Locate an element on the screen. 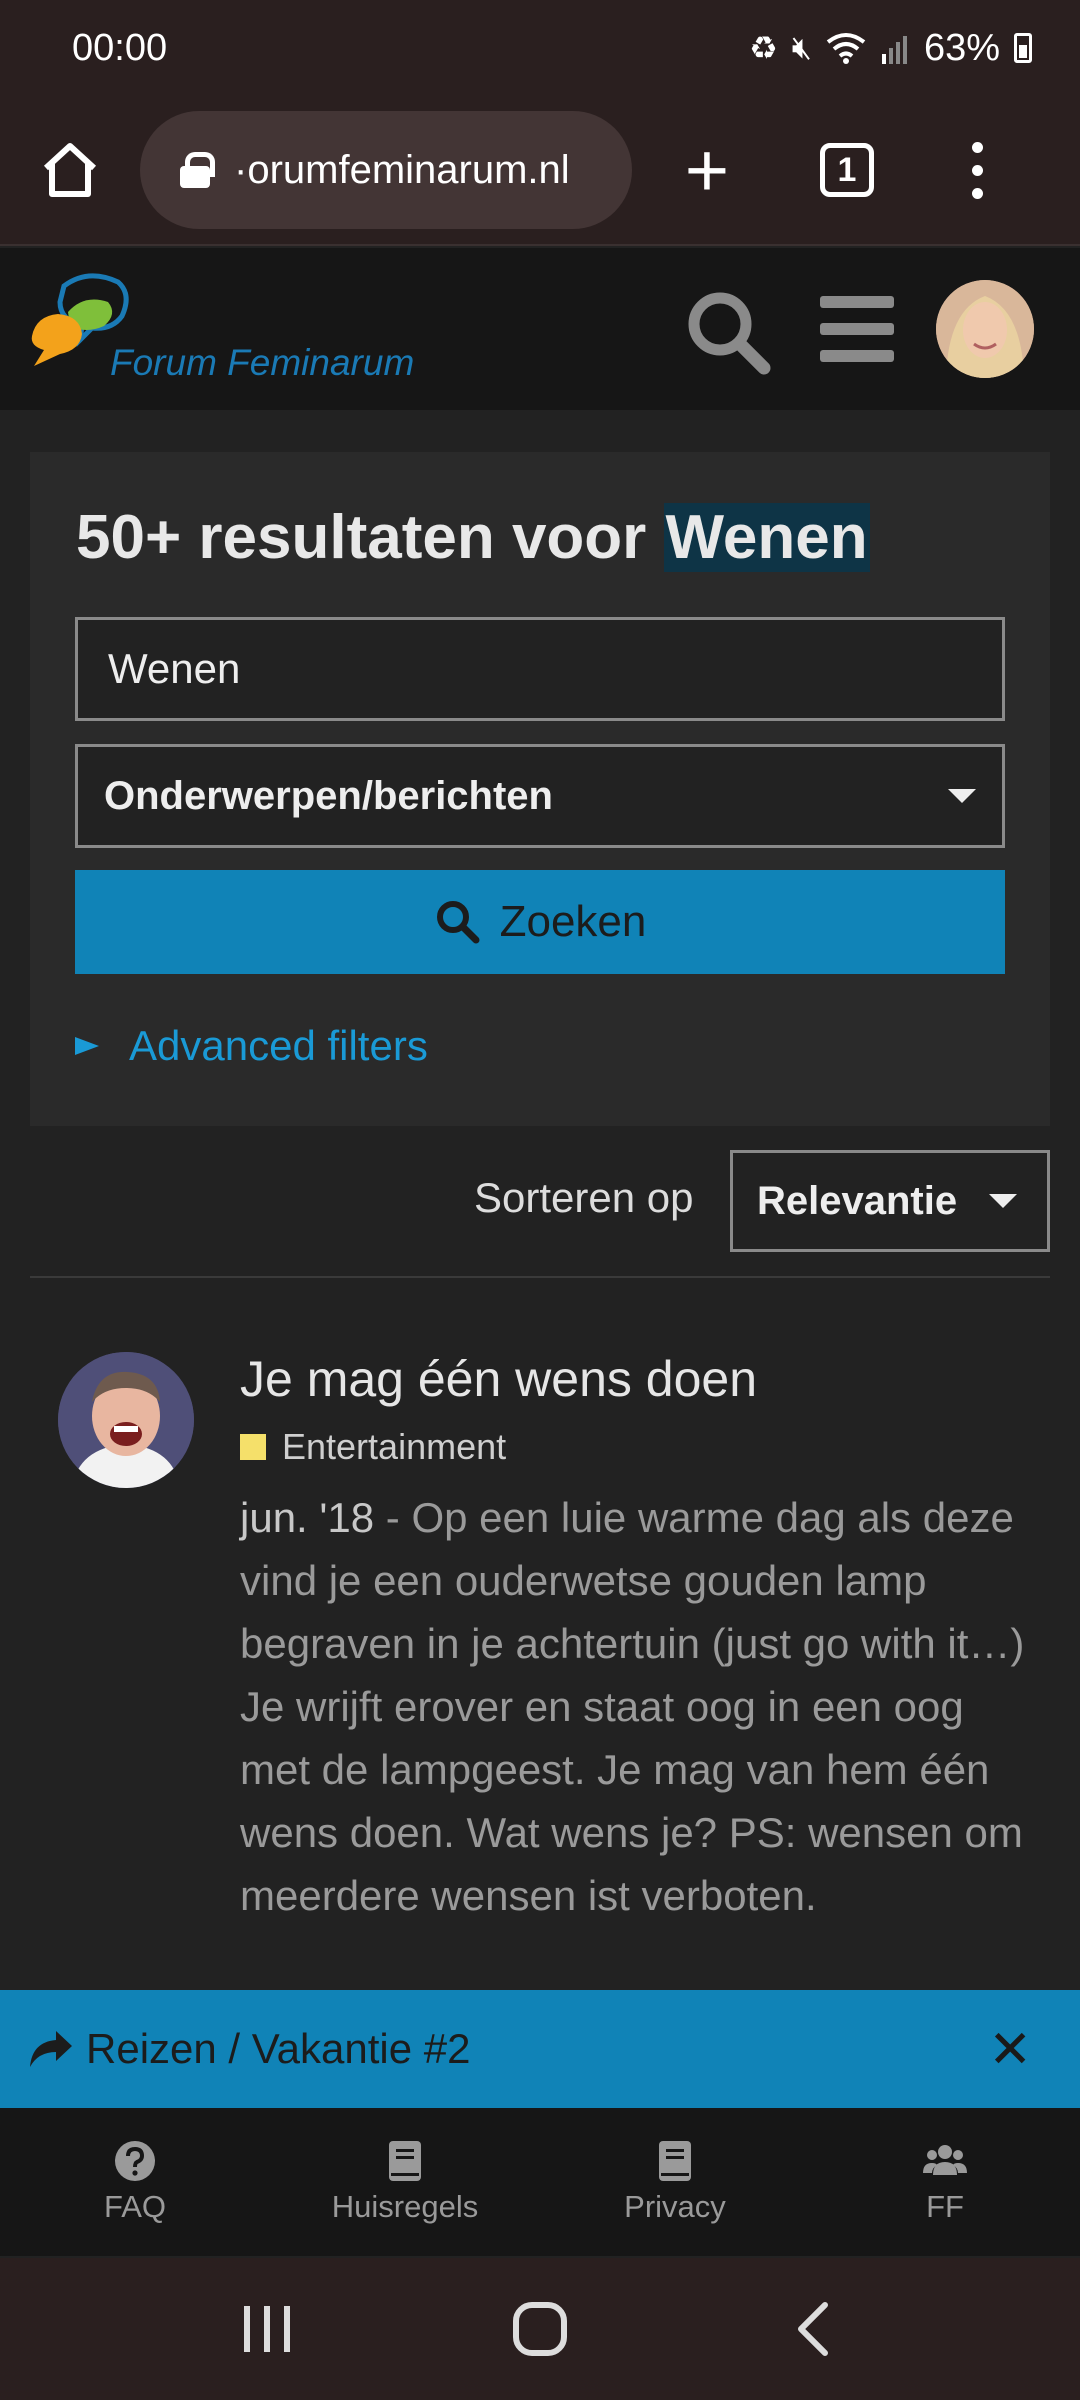 This screenshot has width=1080, height=2400. signal-icon is located at coordinates (894, 50).